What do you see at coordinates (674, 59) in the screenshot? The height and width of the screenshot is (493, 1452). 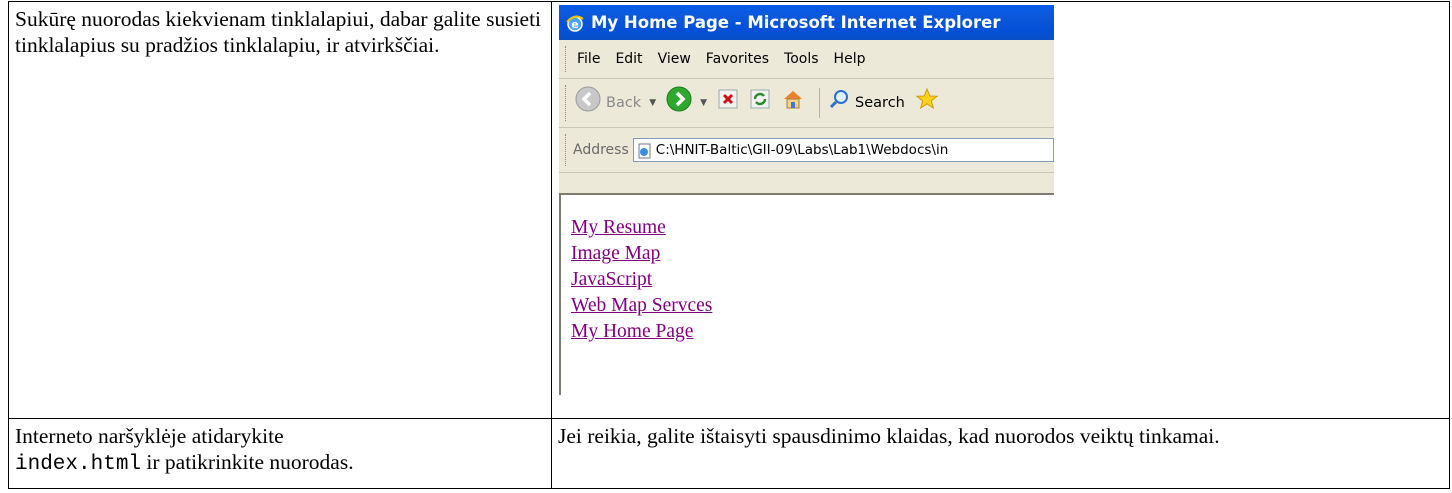 I see `menu-view: View` at bounding box center [674, 59].